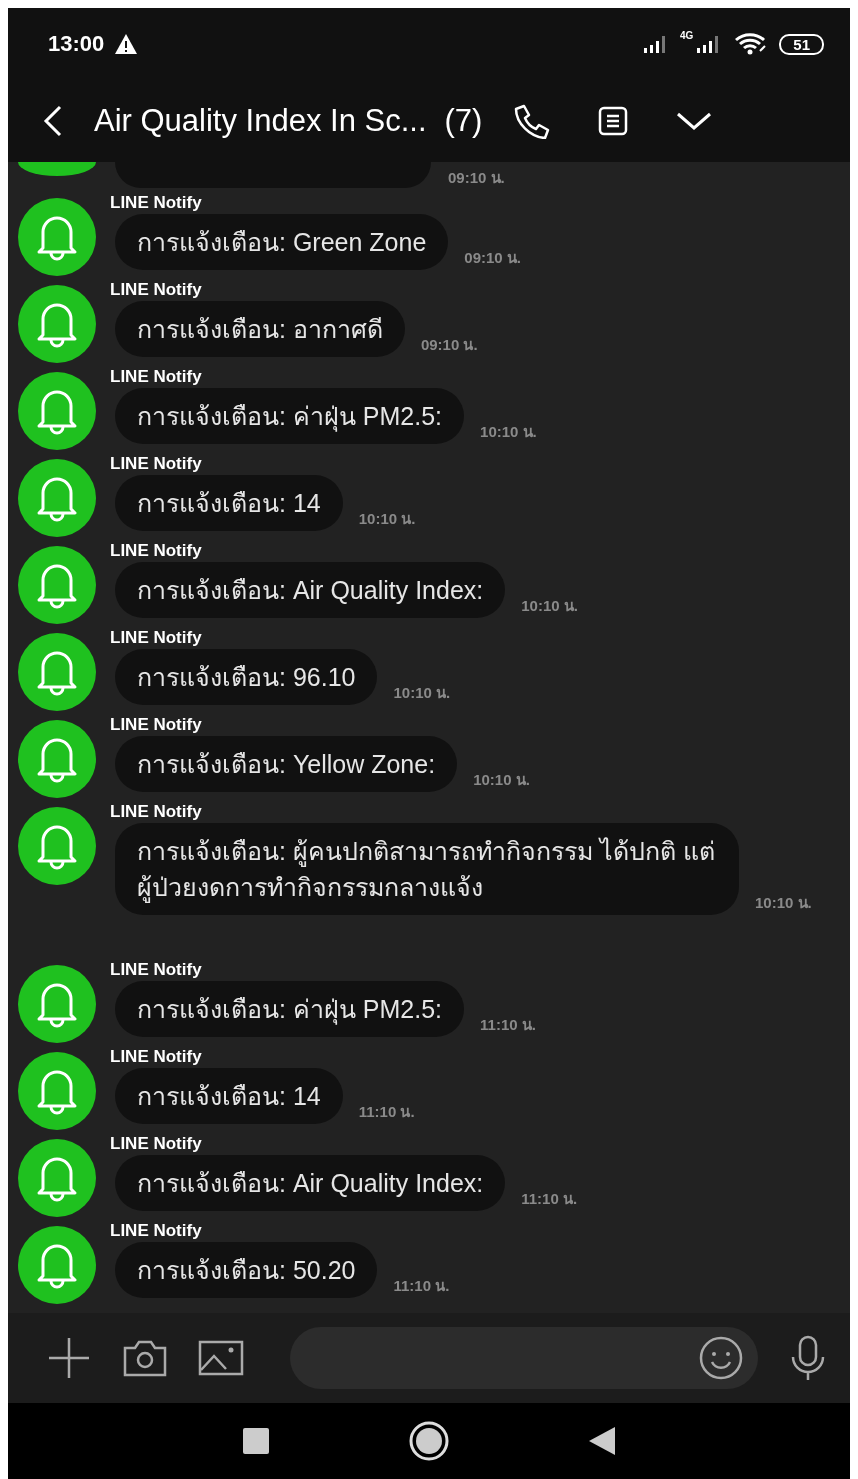 This screenshot has height=1479, width=858. Describe the element at coordinates (721, 1358) in the screenshot. I see `emoji-icon` at that location.